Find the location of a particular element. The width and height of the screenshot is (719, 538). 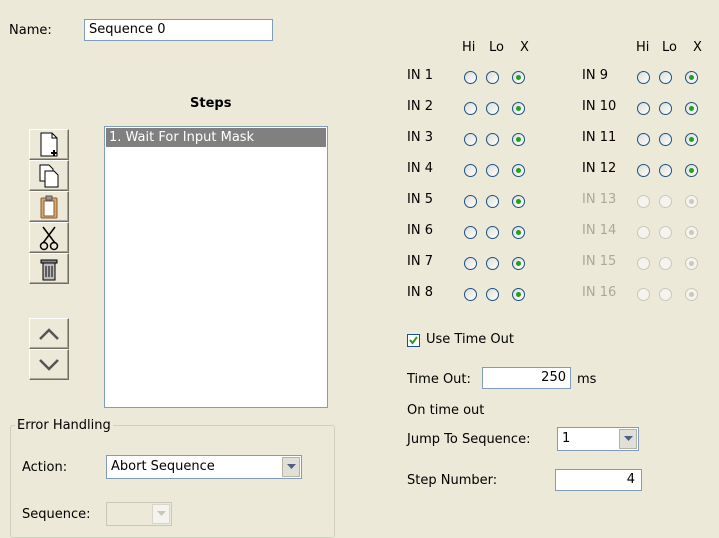

checkmark-icon is located at coordinates (413, 340).